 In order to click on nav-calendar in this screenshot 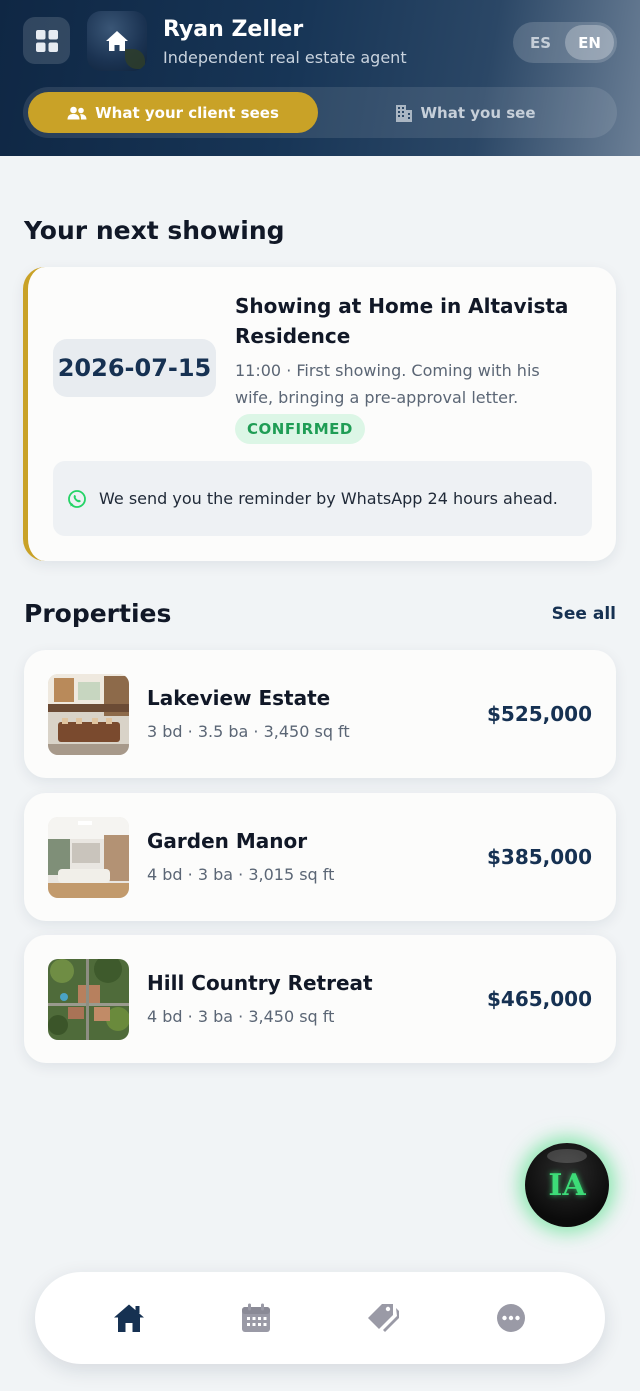, I will do `click(256, 1318)`.